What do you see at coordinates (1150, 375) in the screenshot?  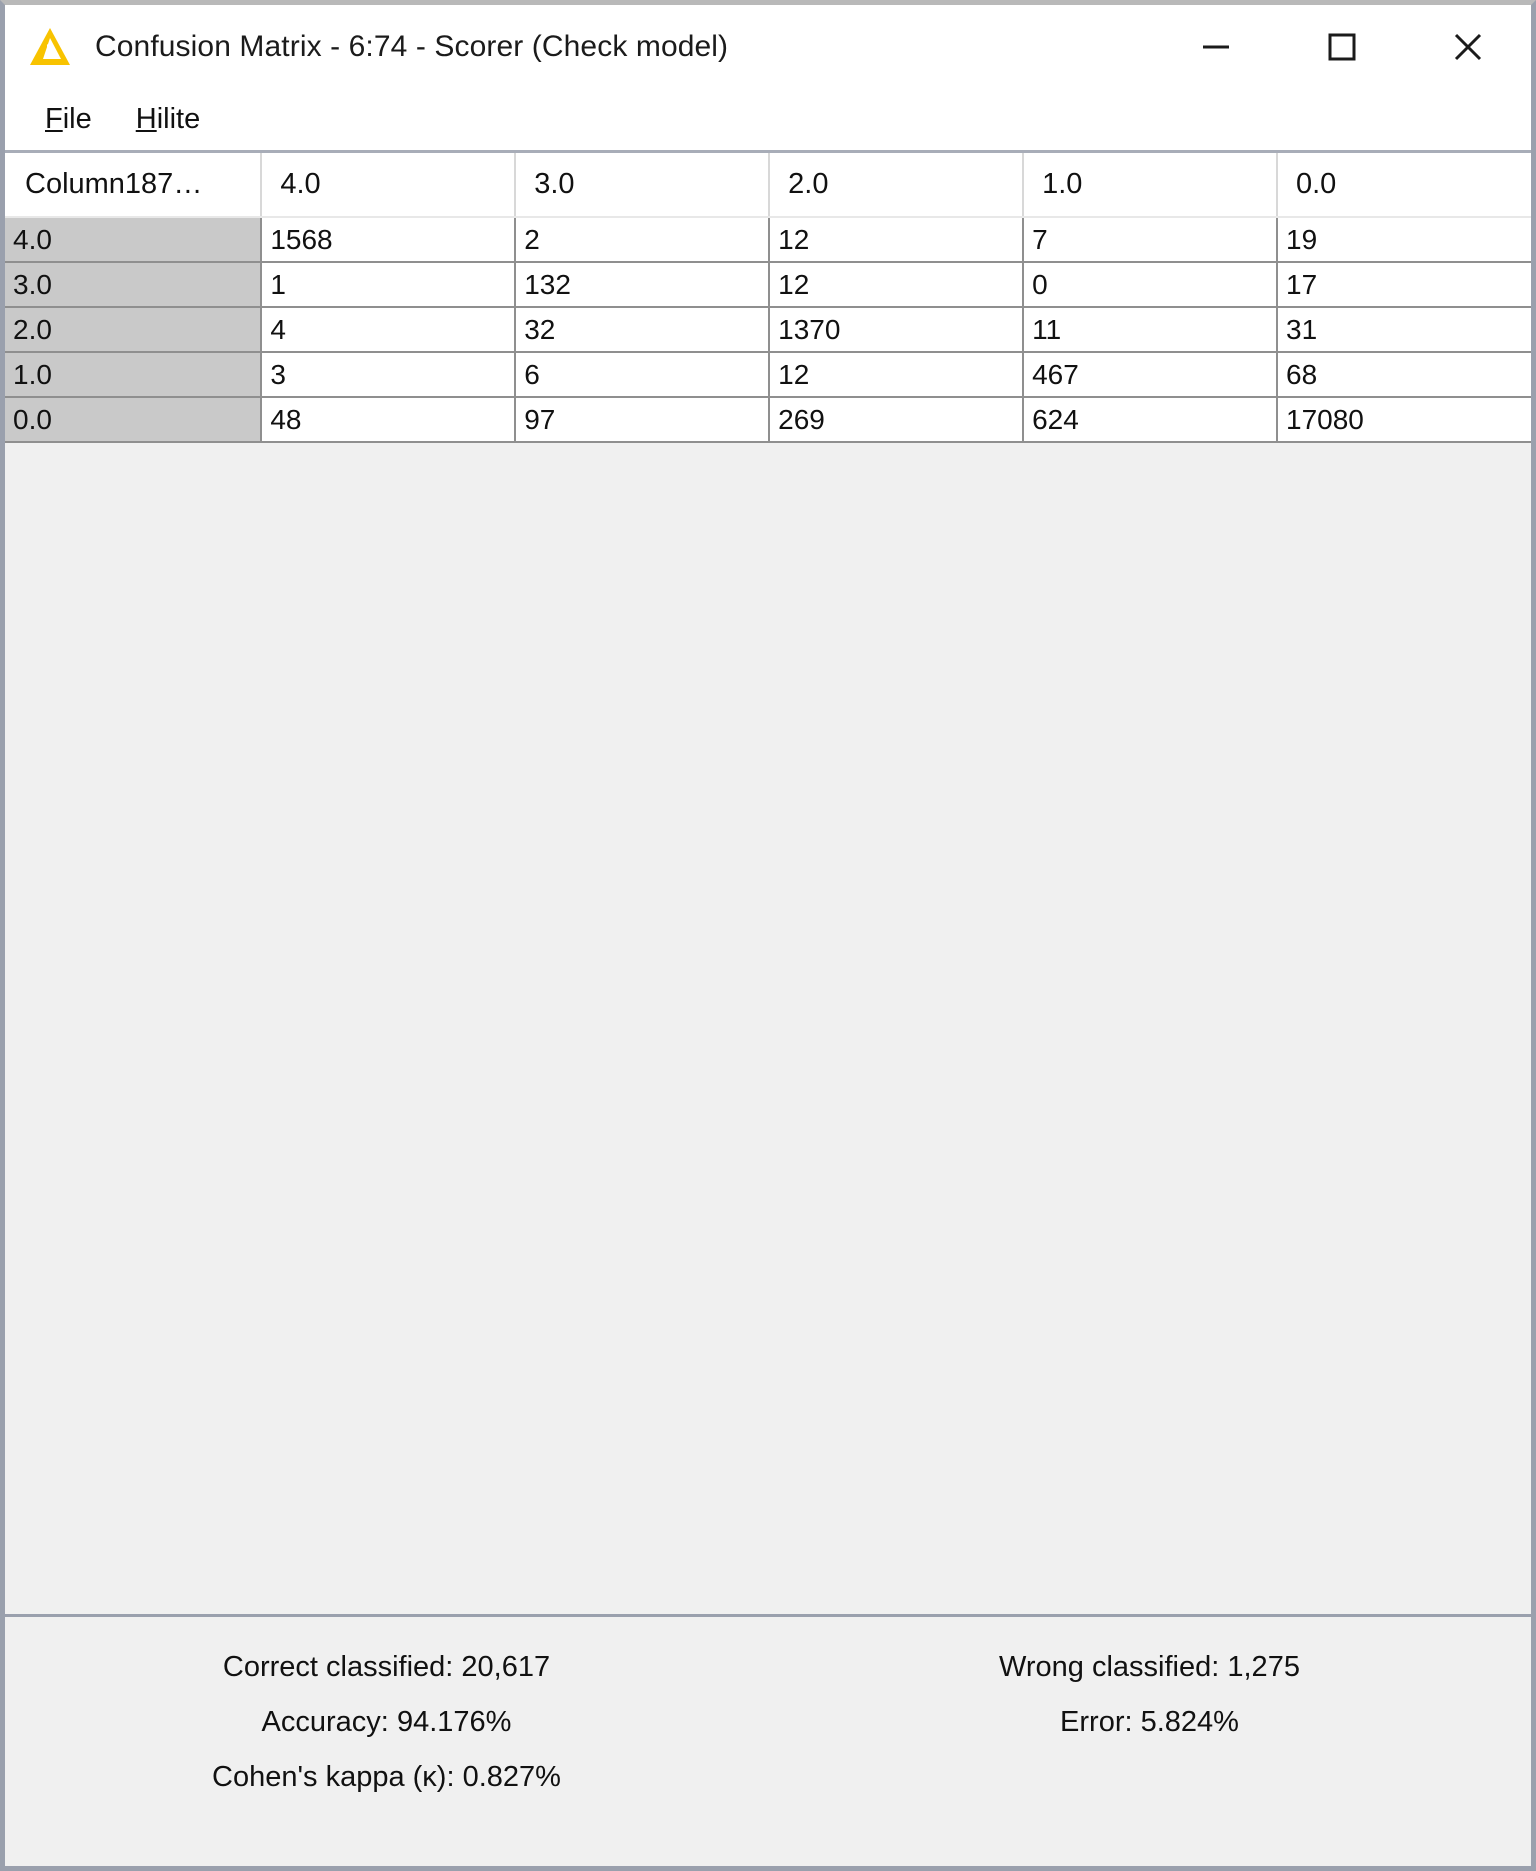 I see `cell-1-1: 467` at bounding box center [1150, 375].